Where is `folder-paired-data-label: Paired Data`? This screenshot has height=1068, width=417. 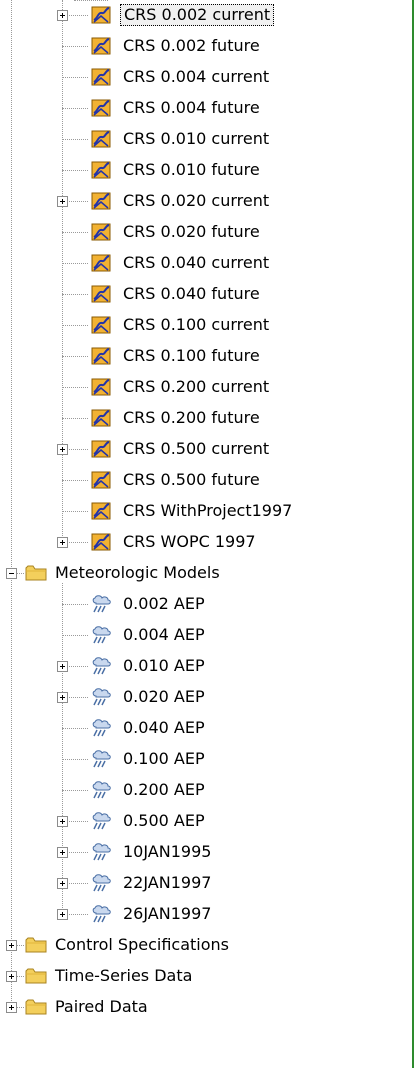
folder-paired-data-label: Paired Data is located at coordinates (101, 1007).